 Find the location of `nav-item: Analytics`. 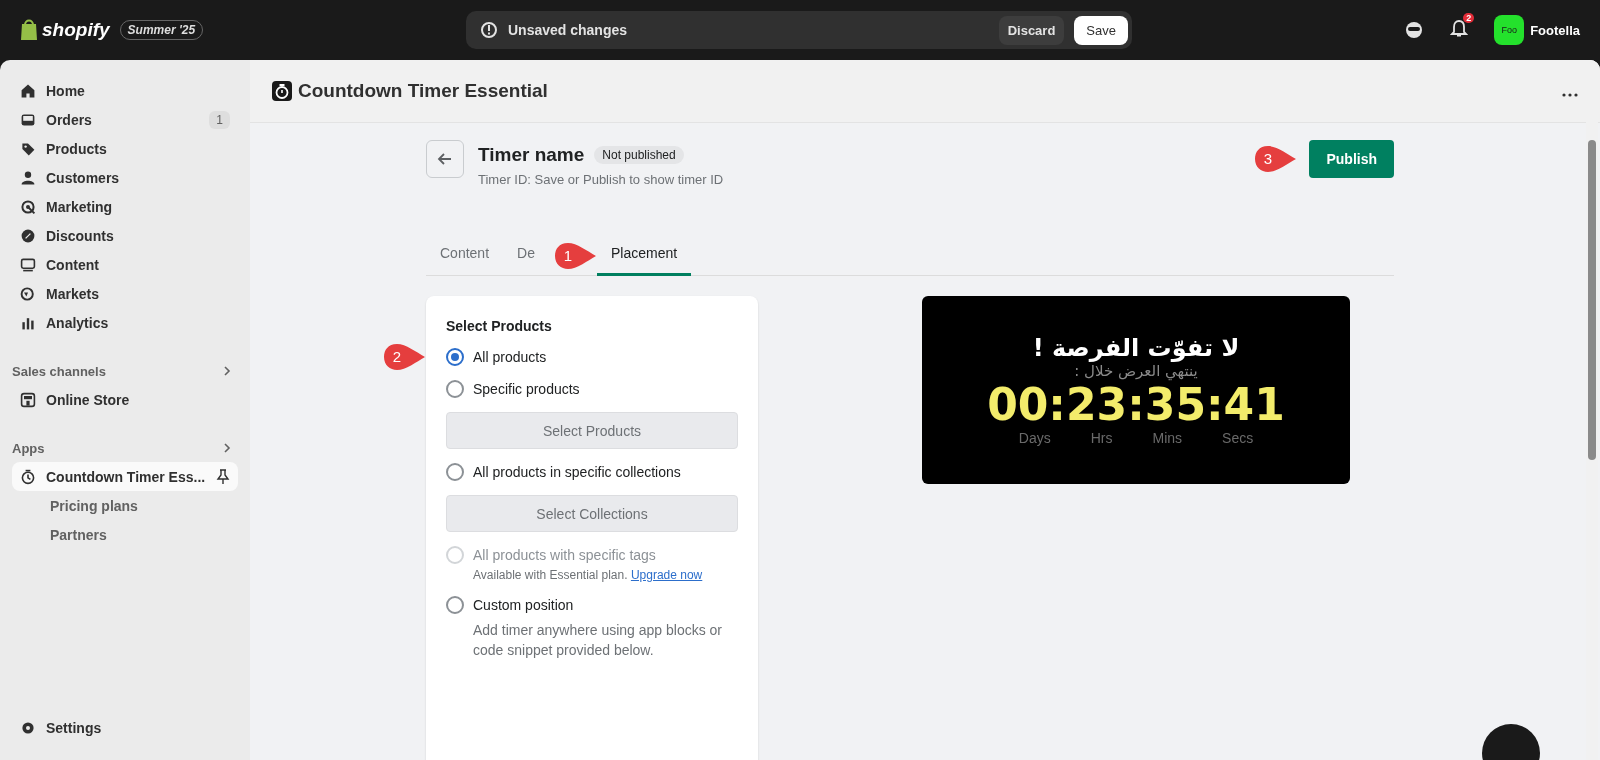

nav-item: Analytics is located at coordinates (125, 322).